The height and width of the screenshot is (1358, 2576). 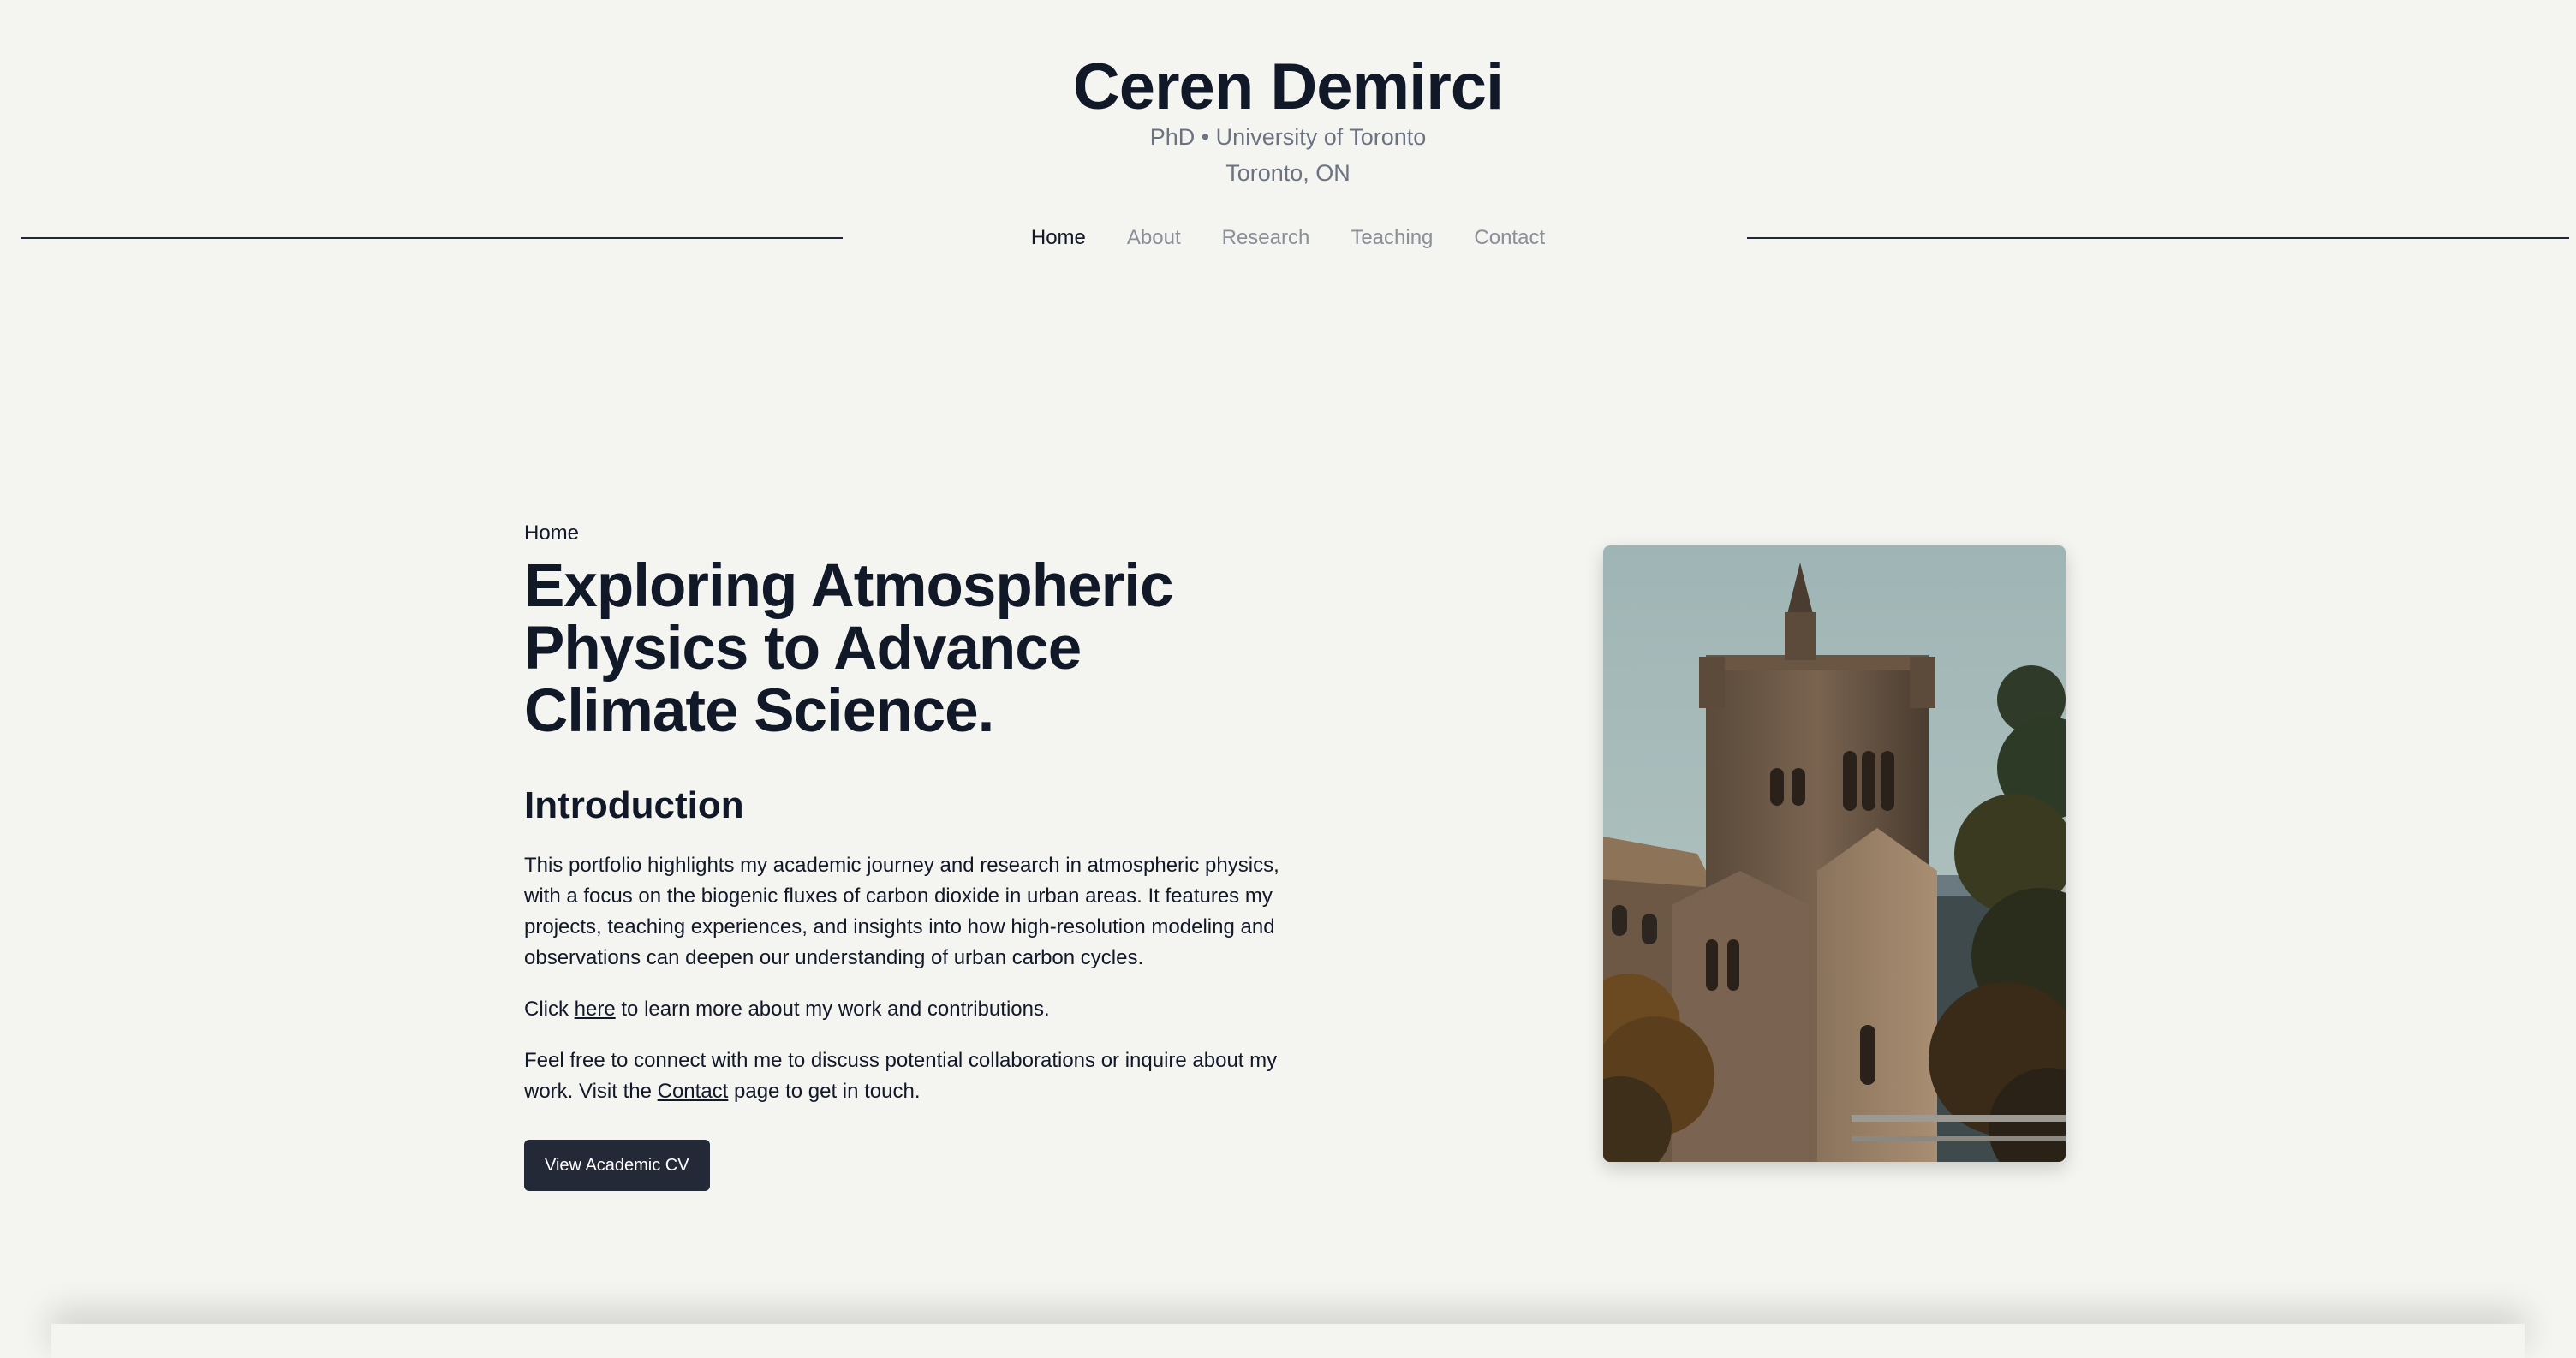 What do you see at coordinates (1058, 238) in the screenshot?
I see `nav-home-link: Home` at bounding box center [1058, 238].